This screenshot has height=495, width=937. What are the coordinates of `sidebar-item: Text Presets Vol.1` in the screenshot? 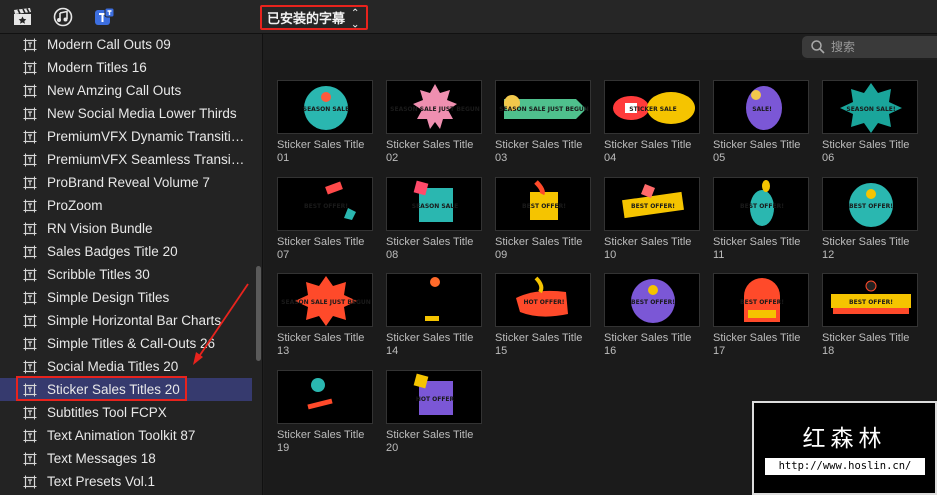 It's located at (126, 481).